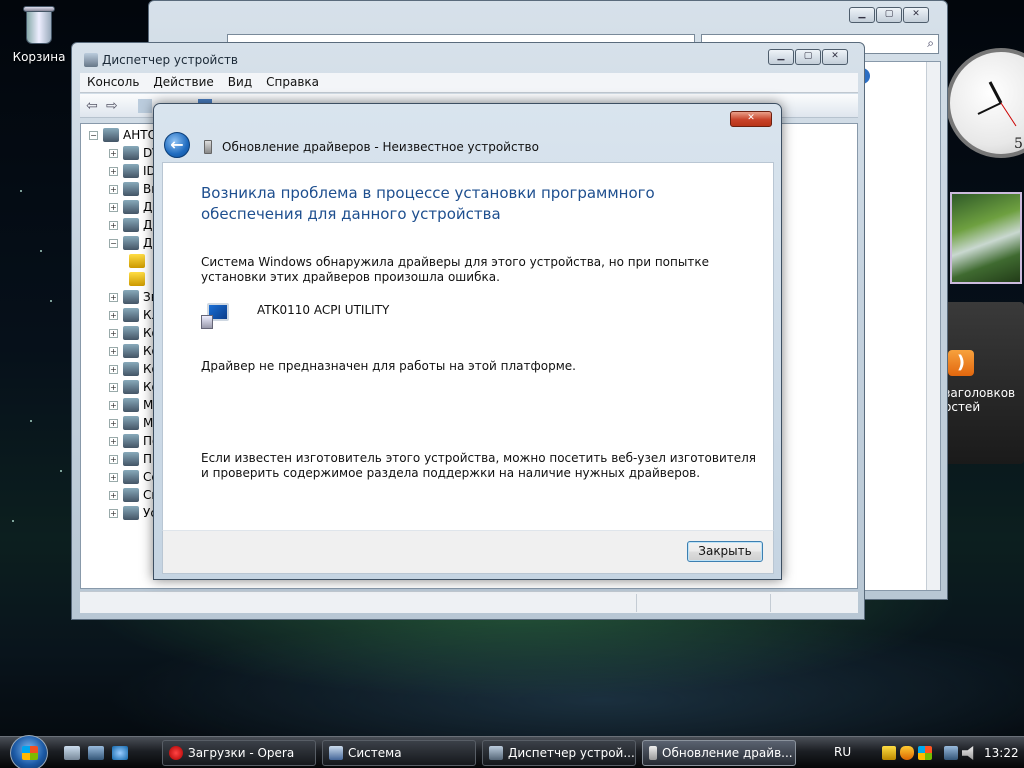 This screenshot has width=1024, height=768. Describe the element at coordinates (145, 106) in the screenshot. I see `properties-icon` at that location.